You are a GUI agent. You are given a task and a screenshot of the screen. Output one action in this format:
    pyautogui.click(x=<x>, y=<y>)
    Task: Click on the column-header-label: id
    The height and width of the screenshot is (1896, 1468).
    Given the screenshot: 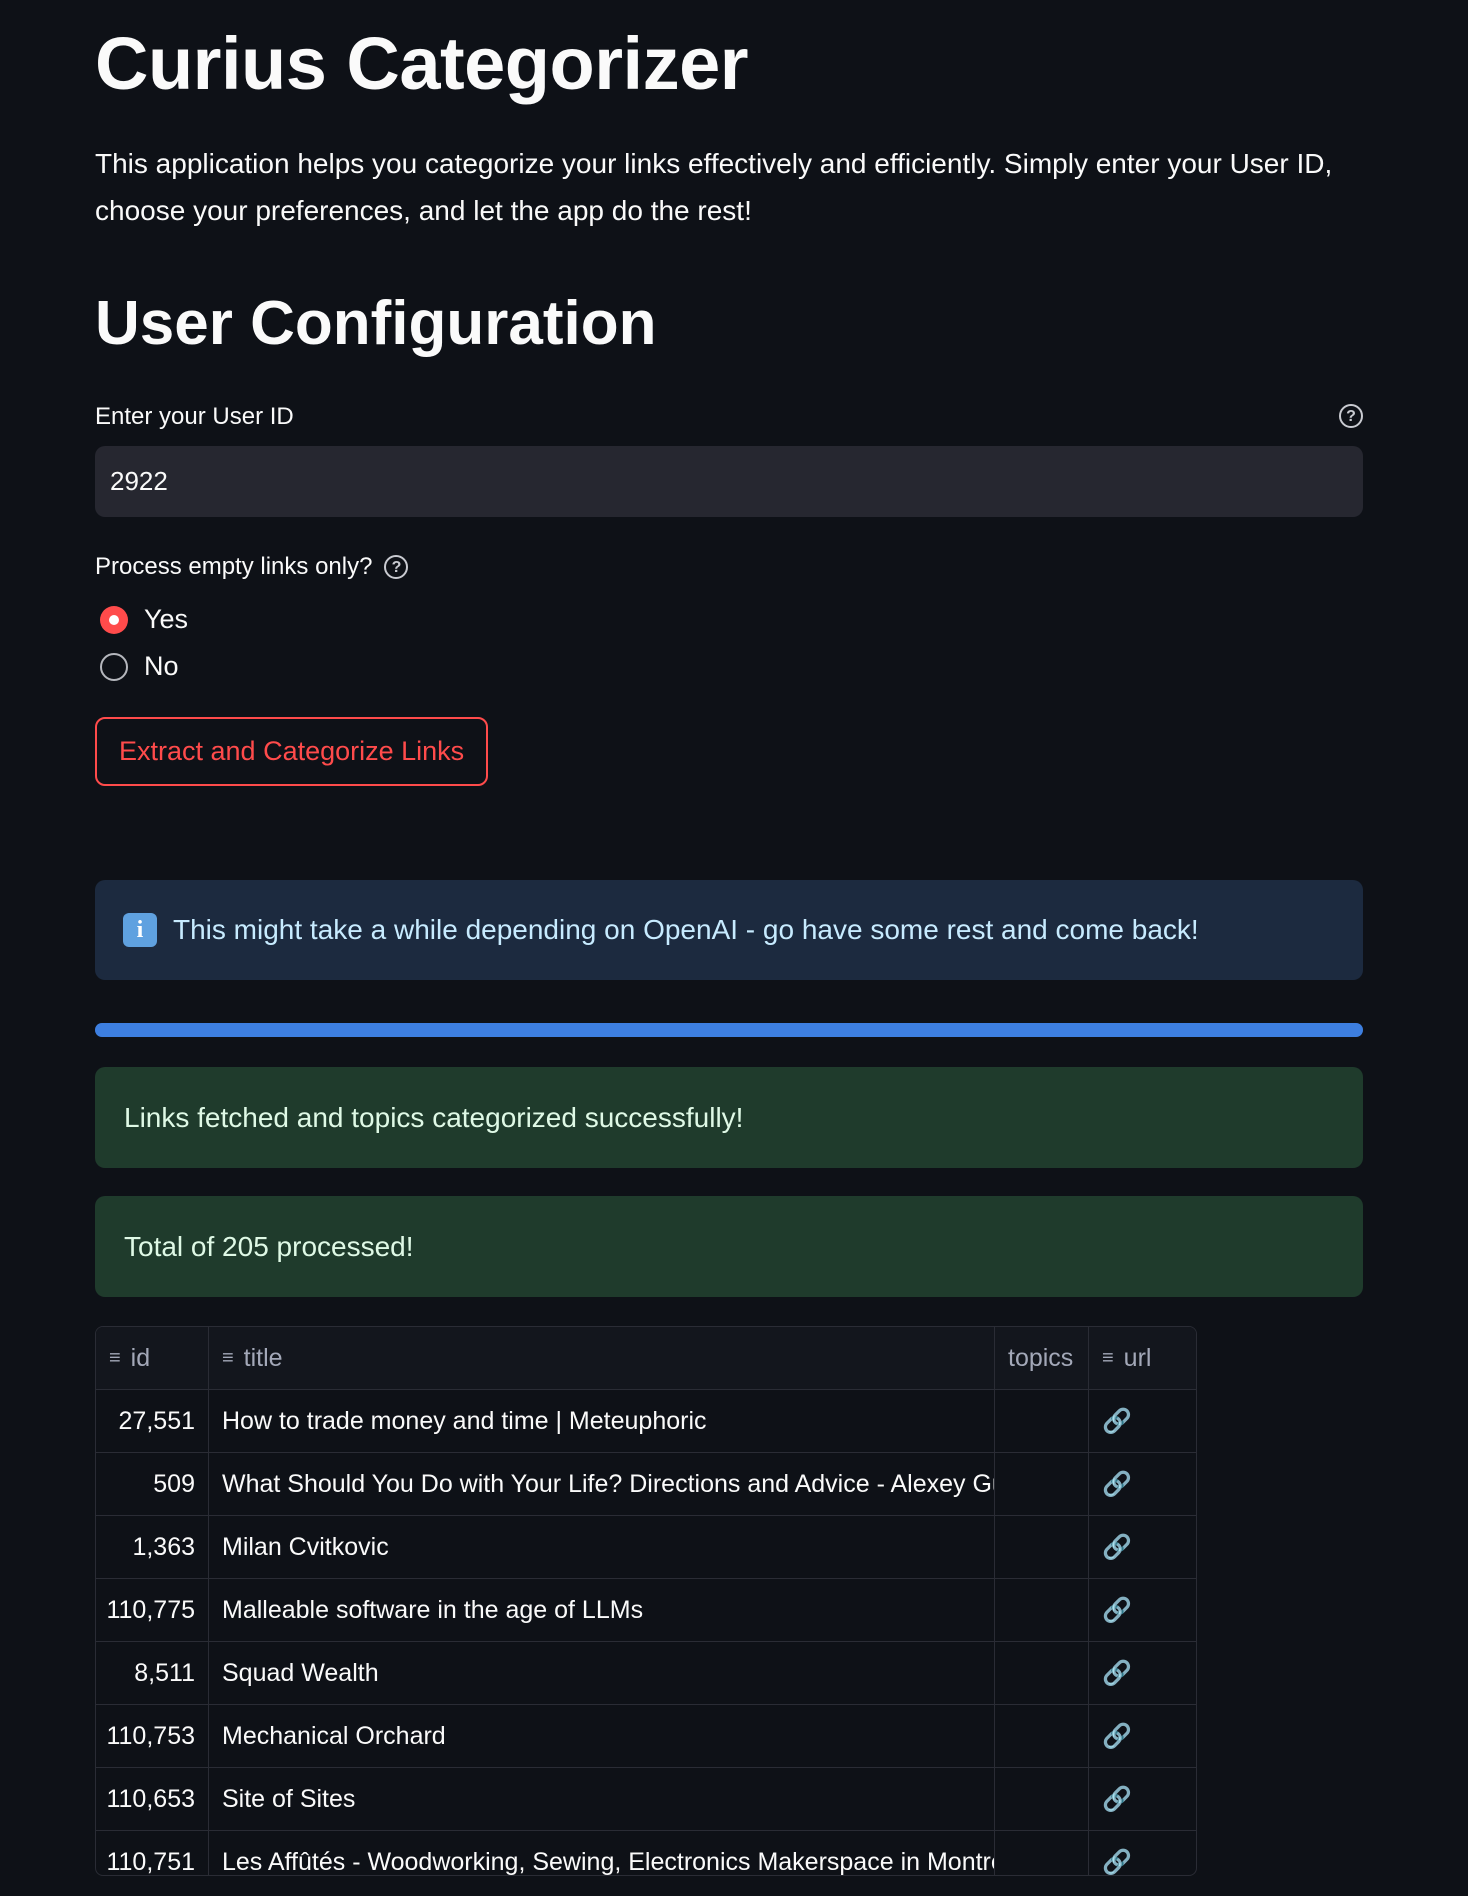 What is the action you would take?
    pyautogui.click(x=140, y=1357)
    